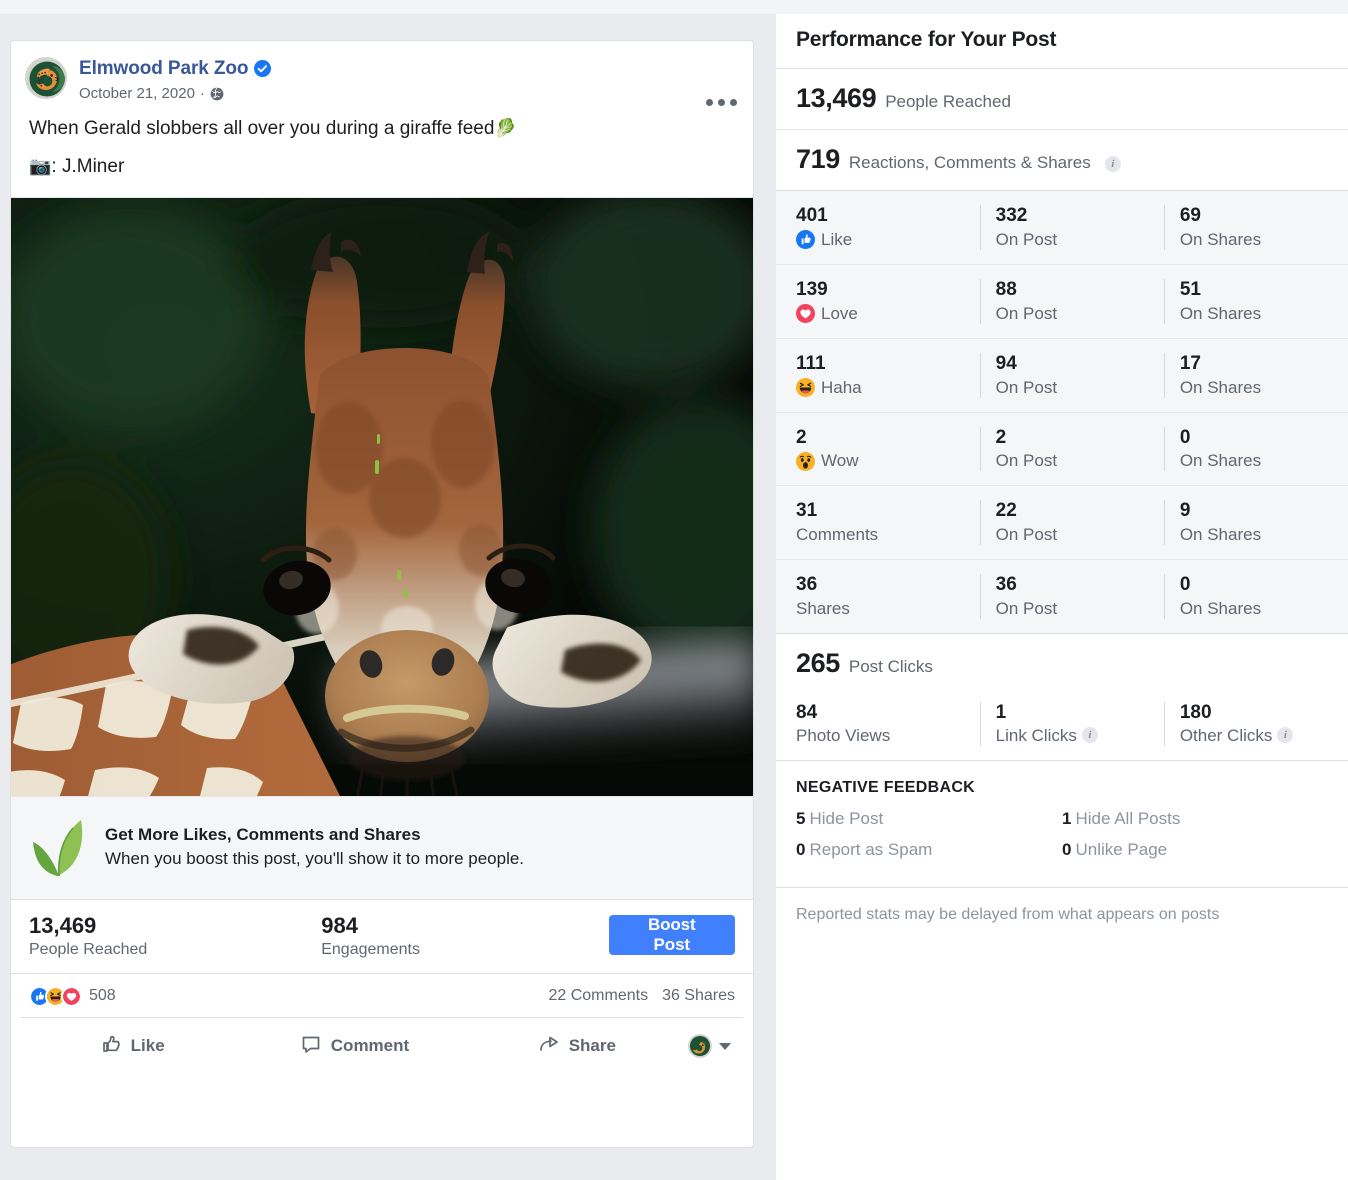 This screenshot has width=1348, height=1180. What do you see at coordinates (839, 313) in the screenshot?
I see `reaction-name: Love` at bounding box center [839, 313].